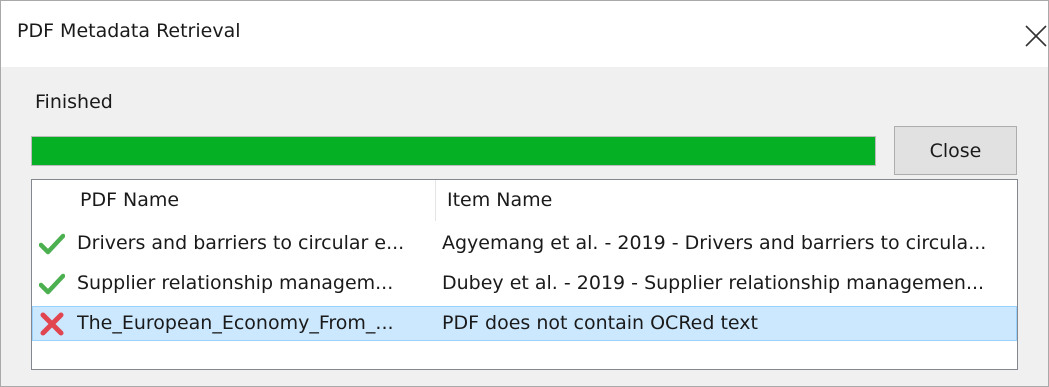 The width and height of the screenshot is (1049, 387). I want to click on column-header-pdf-name: PDF Name, so click(129, 200).